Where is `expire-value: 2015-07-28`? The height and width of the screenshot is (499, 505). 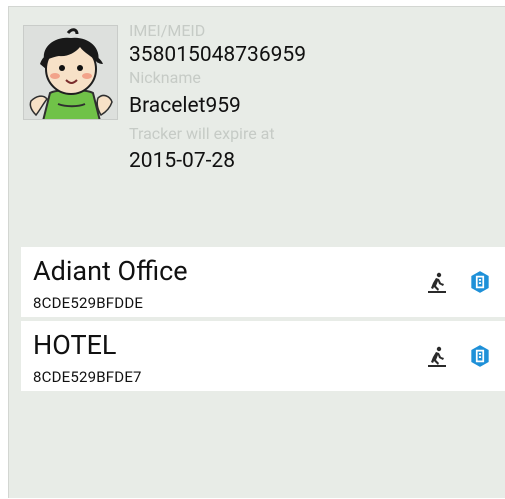 expire-value: 2015-07-28 is located at coordinates (182, 161).